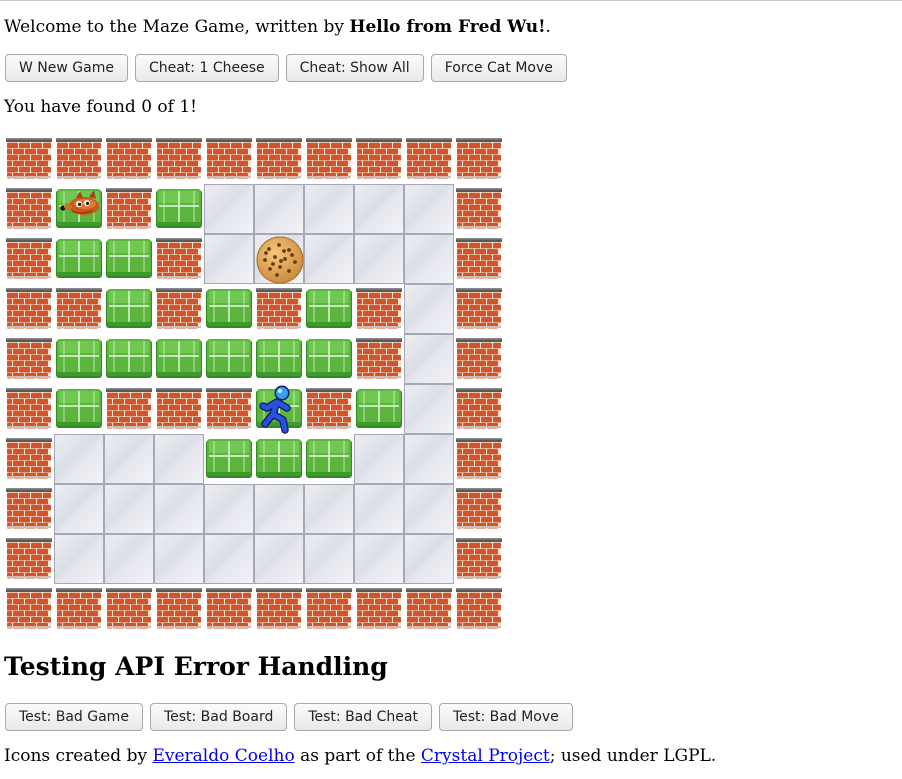 The height and width of the screenshot is (779, 902). Describe the element at coordinates (79, 209) in the screenshot. I see `cat-icon` at that location.